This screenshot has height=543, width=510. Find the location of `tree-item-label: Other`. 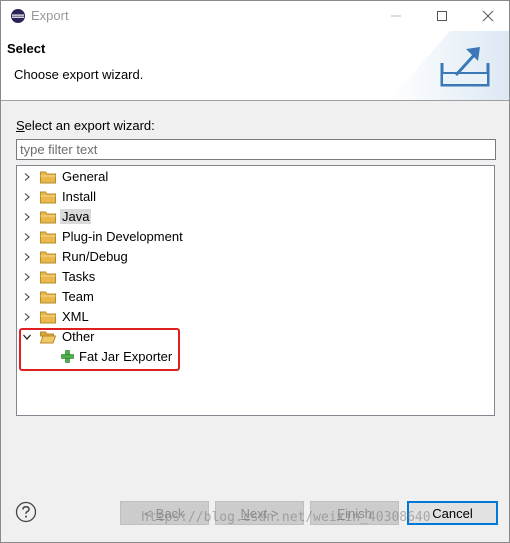

tree-item-label: Other is located at coordinates (78, 336).